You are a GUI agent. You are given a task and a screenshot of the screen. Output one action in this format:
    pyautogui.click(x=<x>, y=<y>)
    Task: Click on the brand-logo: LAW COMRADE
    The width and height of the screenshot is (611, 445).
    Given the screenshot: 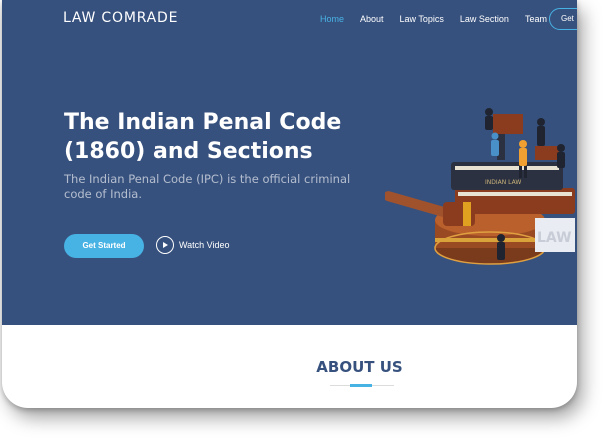 What is the action you would take?
    pyautogui.click(x=120, y=18)
    